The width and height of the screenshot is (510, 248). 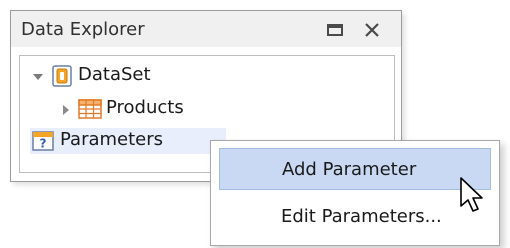 I want to click on expanded-arrow-icon, so click(x=38, y=77).